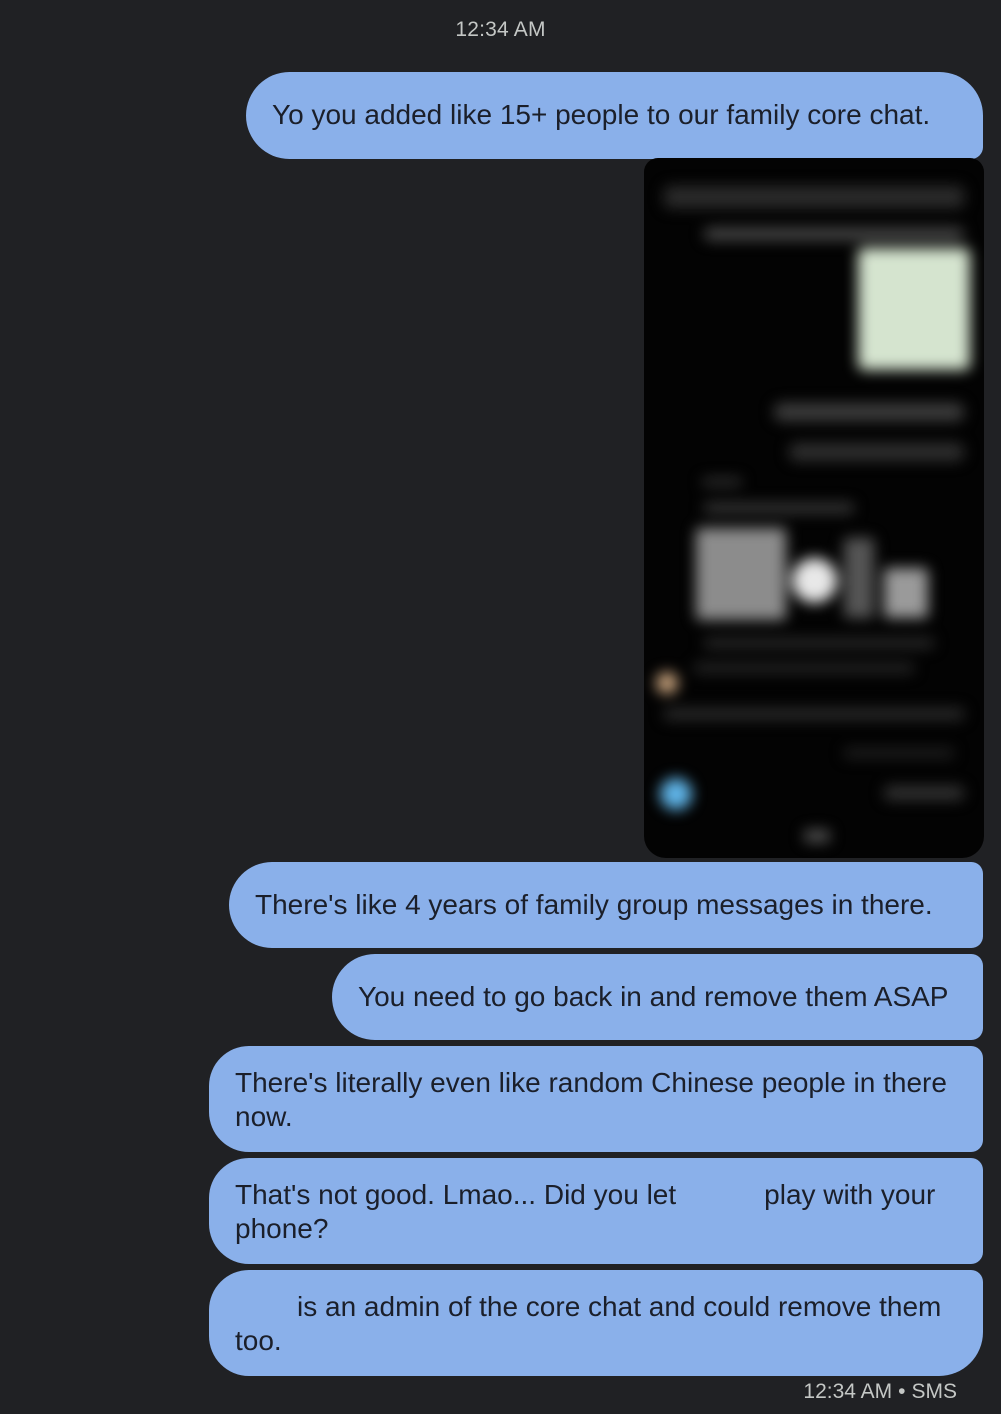 This screenshot has width=1001, height=1414. Describe the element at coordinates (848, 1391) in the screenshot. I see `status-time: 12:34 AM` at that location.